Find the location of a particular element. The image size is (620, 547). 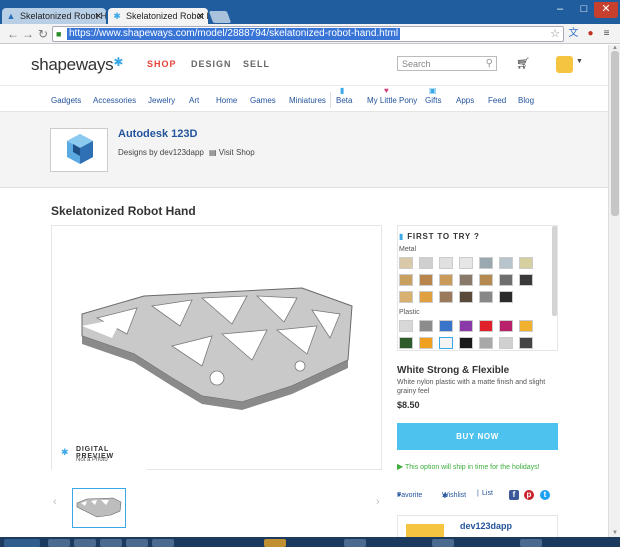

browser-tab-1: ▲ Skelatonized Robot Hand ✕ is located at coordinates (54, 16).